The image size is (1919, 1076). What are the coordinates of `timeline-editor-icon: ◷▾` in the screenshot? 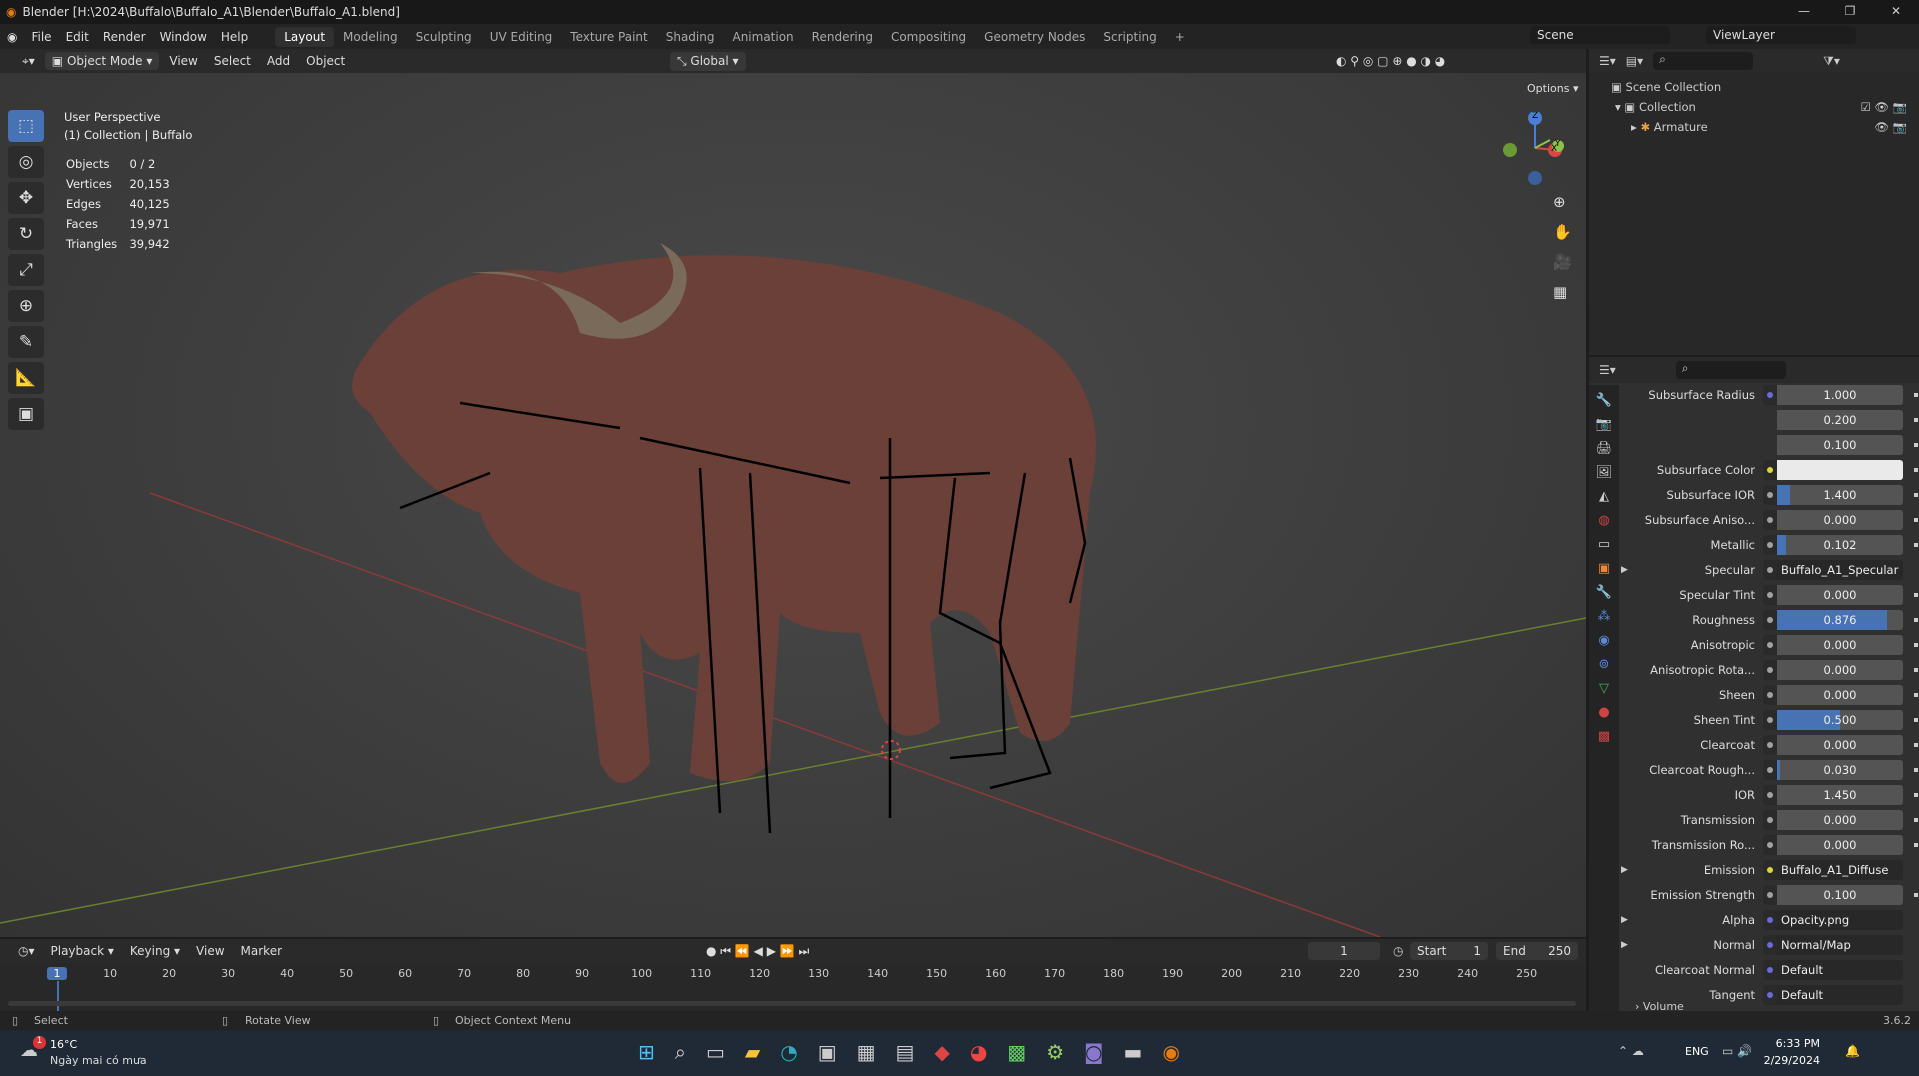 It's located at (26, 951).